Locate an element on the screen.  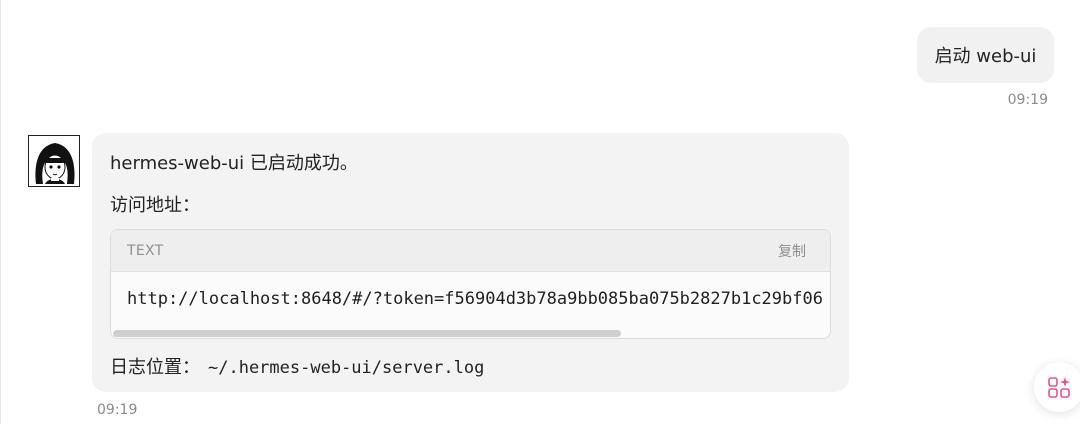
assistant-message-address-label: 访问地址： is located at coordinates (155, 205).